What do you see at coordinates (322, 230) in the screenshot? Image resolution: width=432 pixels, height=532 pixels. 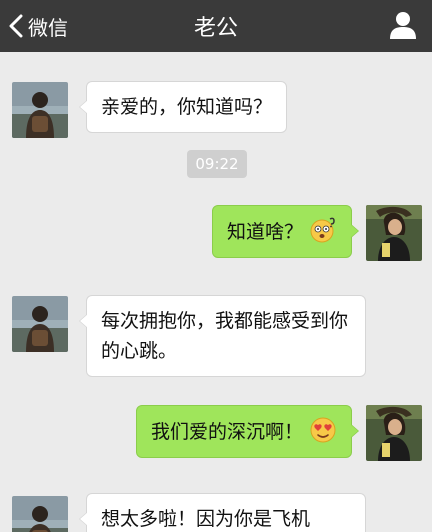 I see `dizzy-face-emoji` at bounding box center [322, 230].